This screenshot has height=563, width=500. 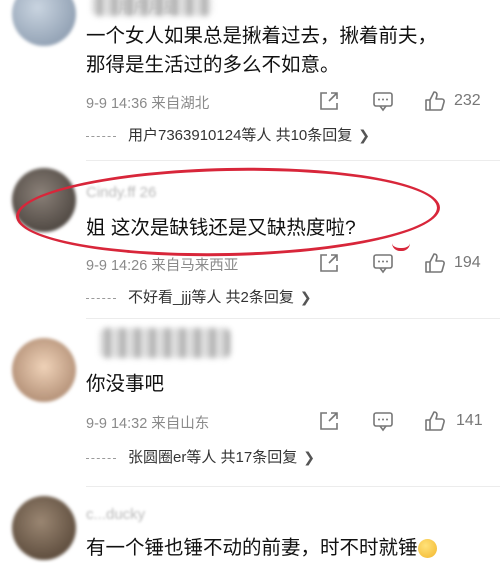 I want to click on comment-meta: 9-9 14:26 来自马来西亚 194, so click(x=286, y=264).